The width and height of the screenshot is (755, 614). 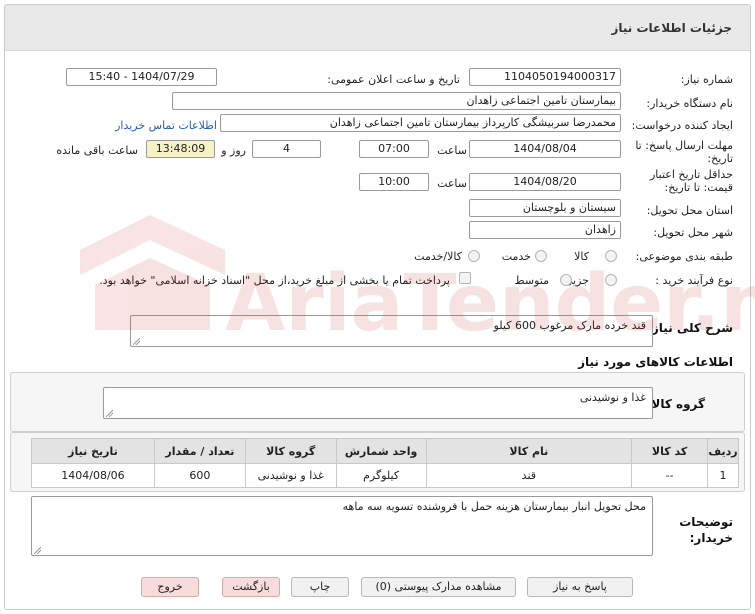 What do you see at coordinates (684, 256) in the screenshot?
I see `category-label: طبقه بندی موضوعی:` at bounding box center [684, 256].